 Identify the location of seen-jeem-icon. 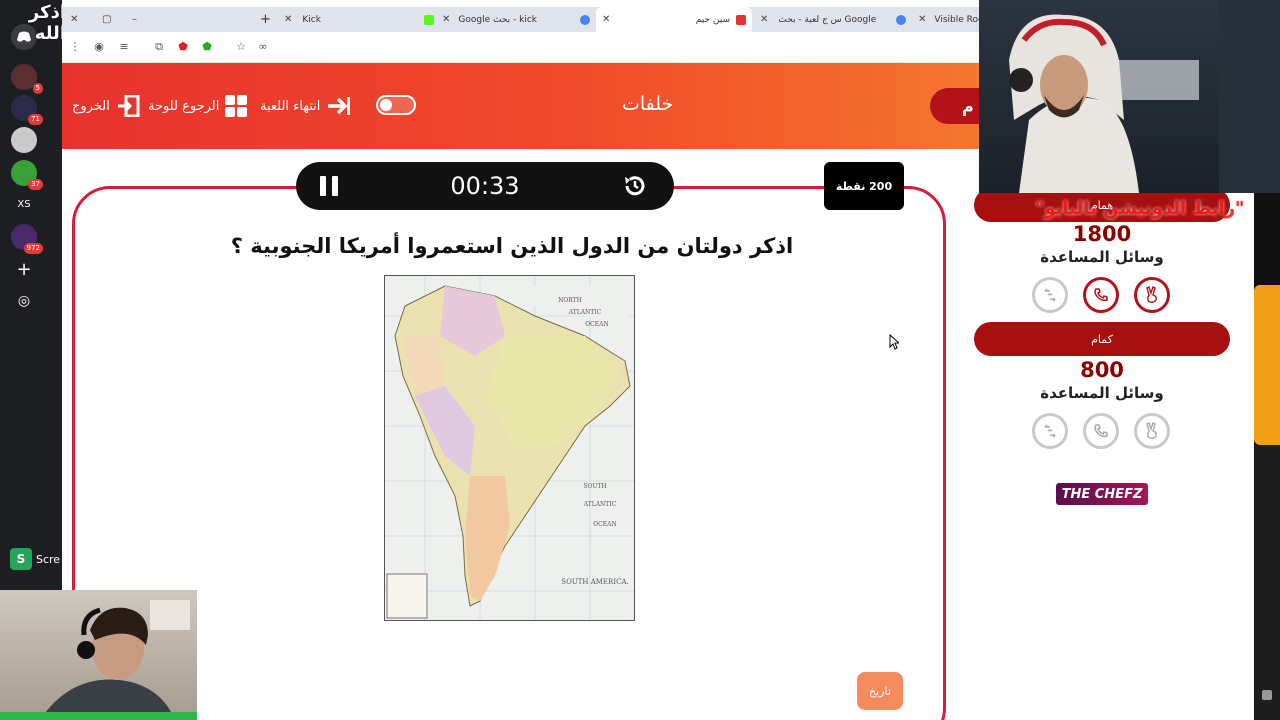
(741, 19).